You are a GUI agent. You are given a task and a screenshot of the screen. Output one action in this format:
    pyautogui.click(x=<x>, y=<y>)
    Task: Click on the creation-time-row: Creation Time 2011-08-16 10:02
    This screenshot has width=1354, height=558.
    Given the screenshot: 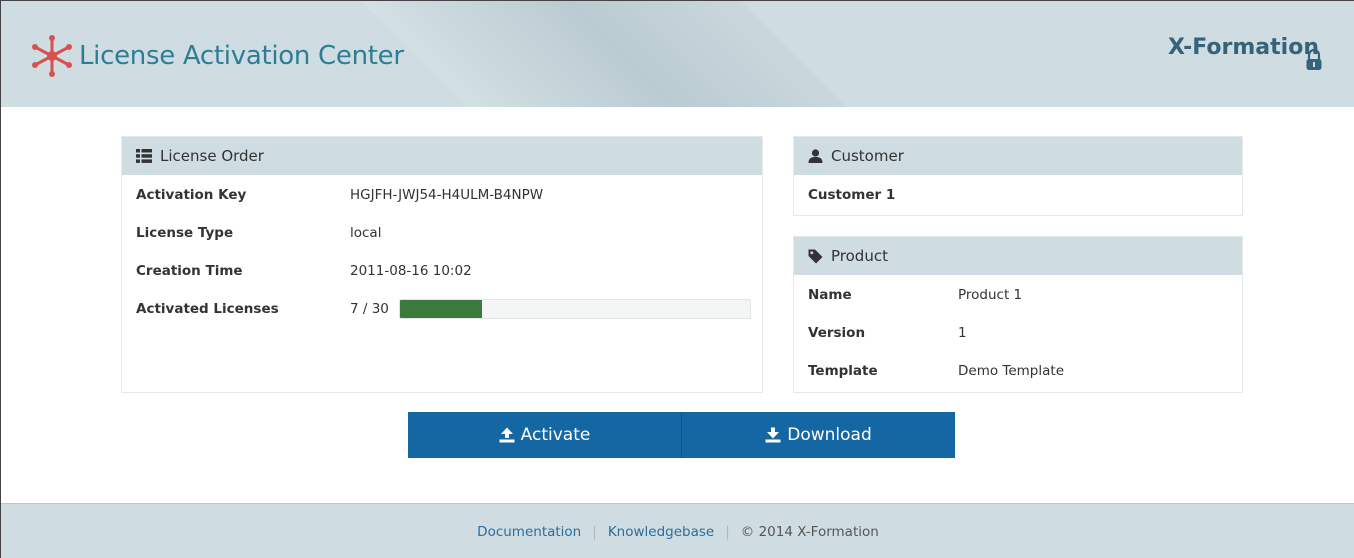 What is the action you would take?
    pyautogui.click(x=442, y=271)
    